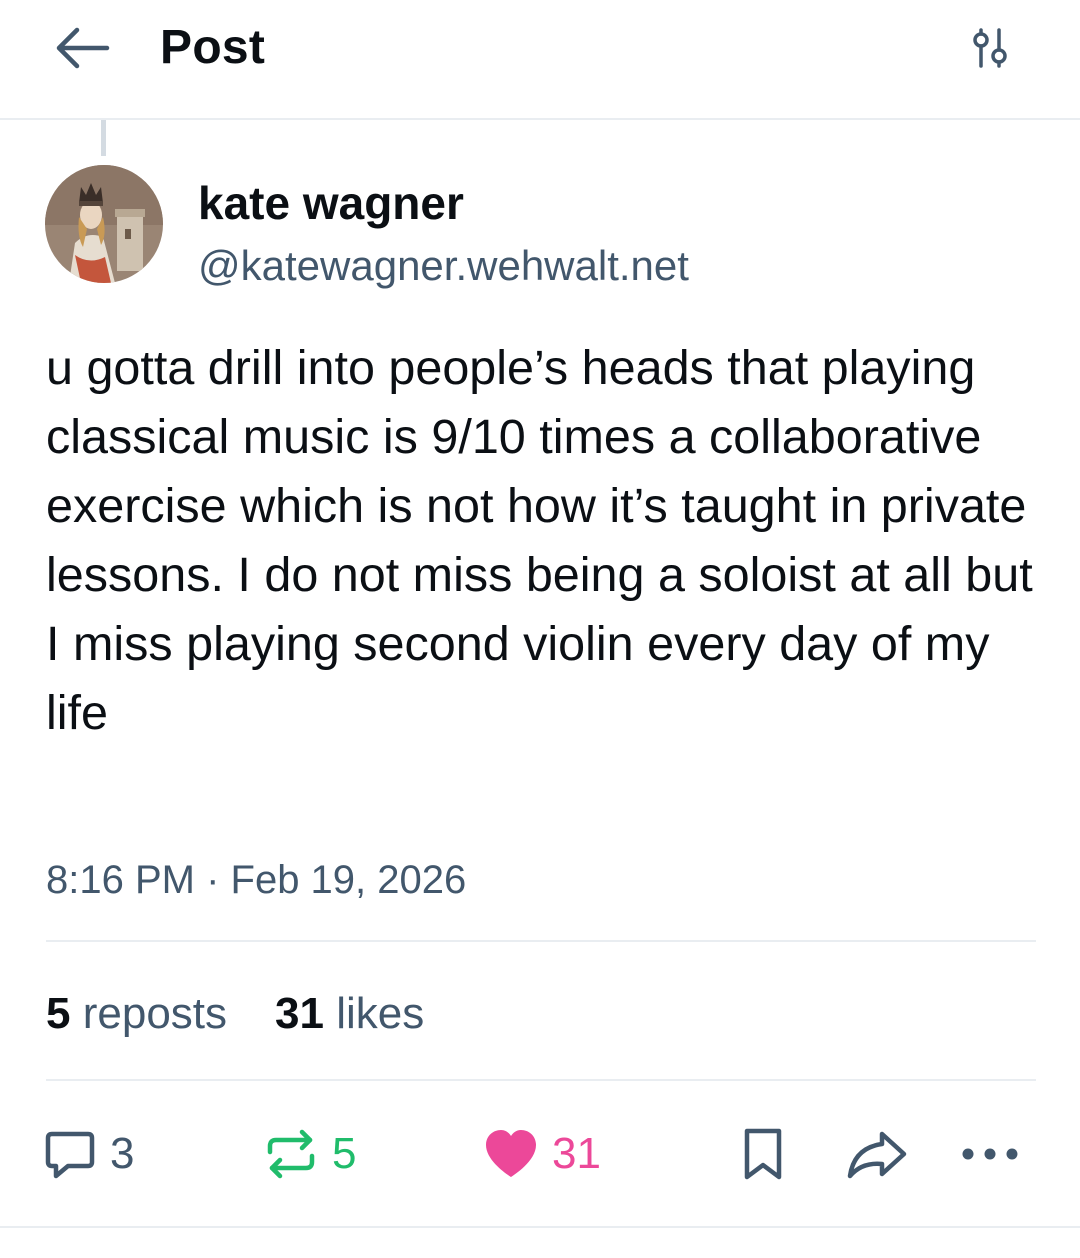 The height and width of the screenshot is (1258, 1080). What do you see at coordinates (70, 1155) in the screenshot?
I see `comment-icon` at bounding box center [70, 1155].